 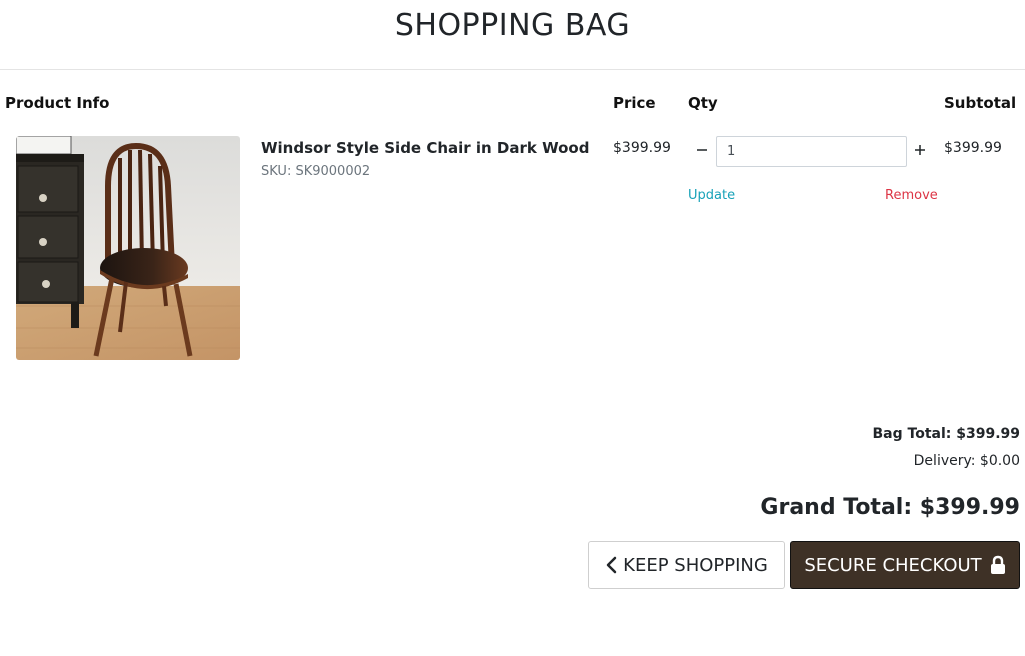 What do you see at coordinates (703, 103) in the screenshot?
I see `column-header-qty: Qty` at bounding box center [703, 103].